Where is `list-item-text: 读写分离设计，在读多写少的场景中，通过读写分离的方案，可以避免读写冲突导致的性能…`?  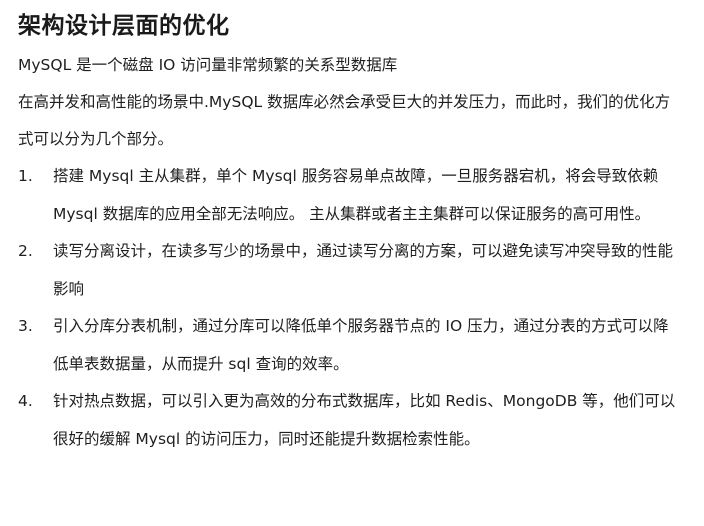 list-item-text: 读写分离设计，在读多写少的场景中，通过读写分离的方案，可以避免读写冲突导致的性能… is located at coordinates (363, 270).